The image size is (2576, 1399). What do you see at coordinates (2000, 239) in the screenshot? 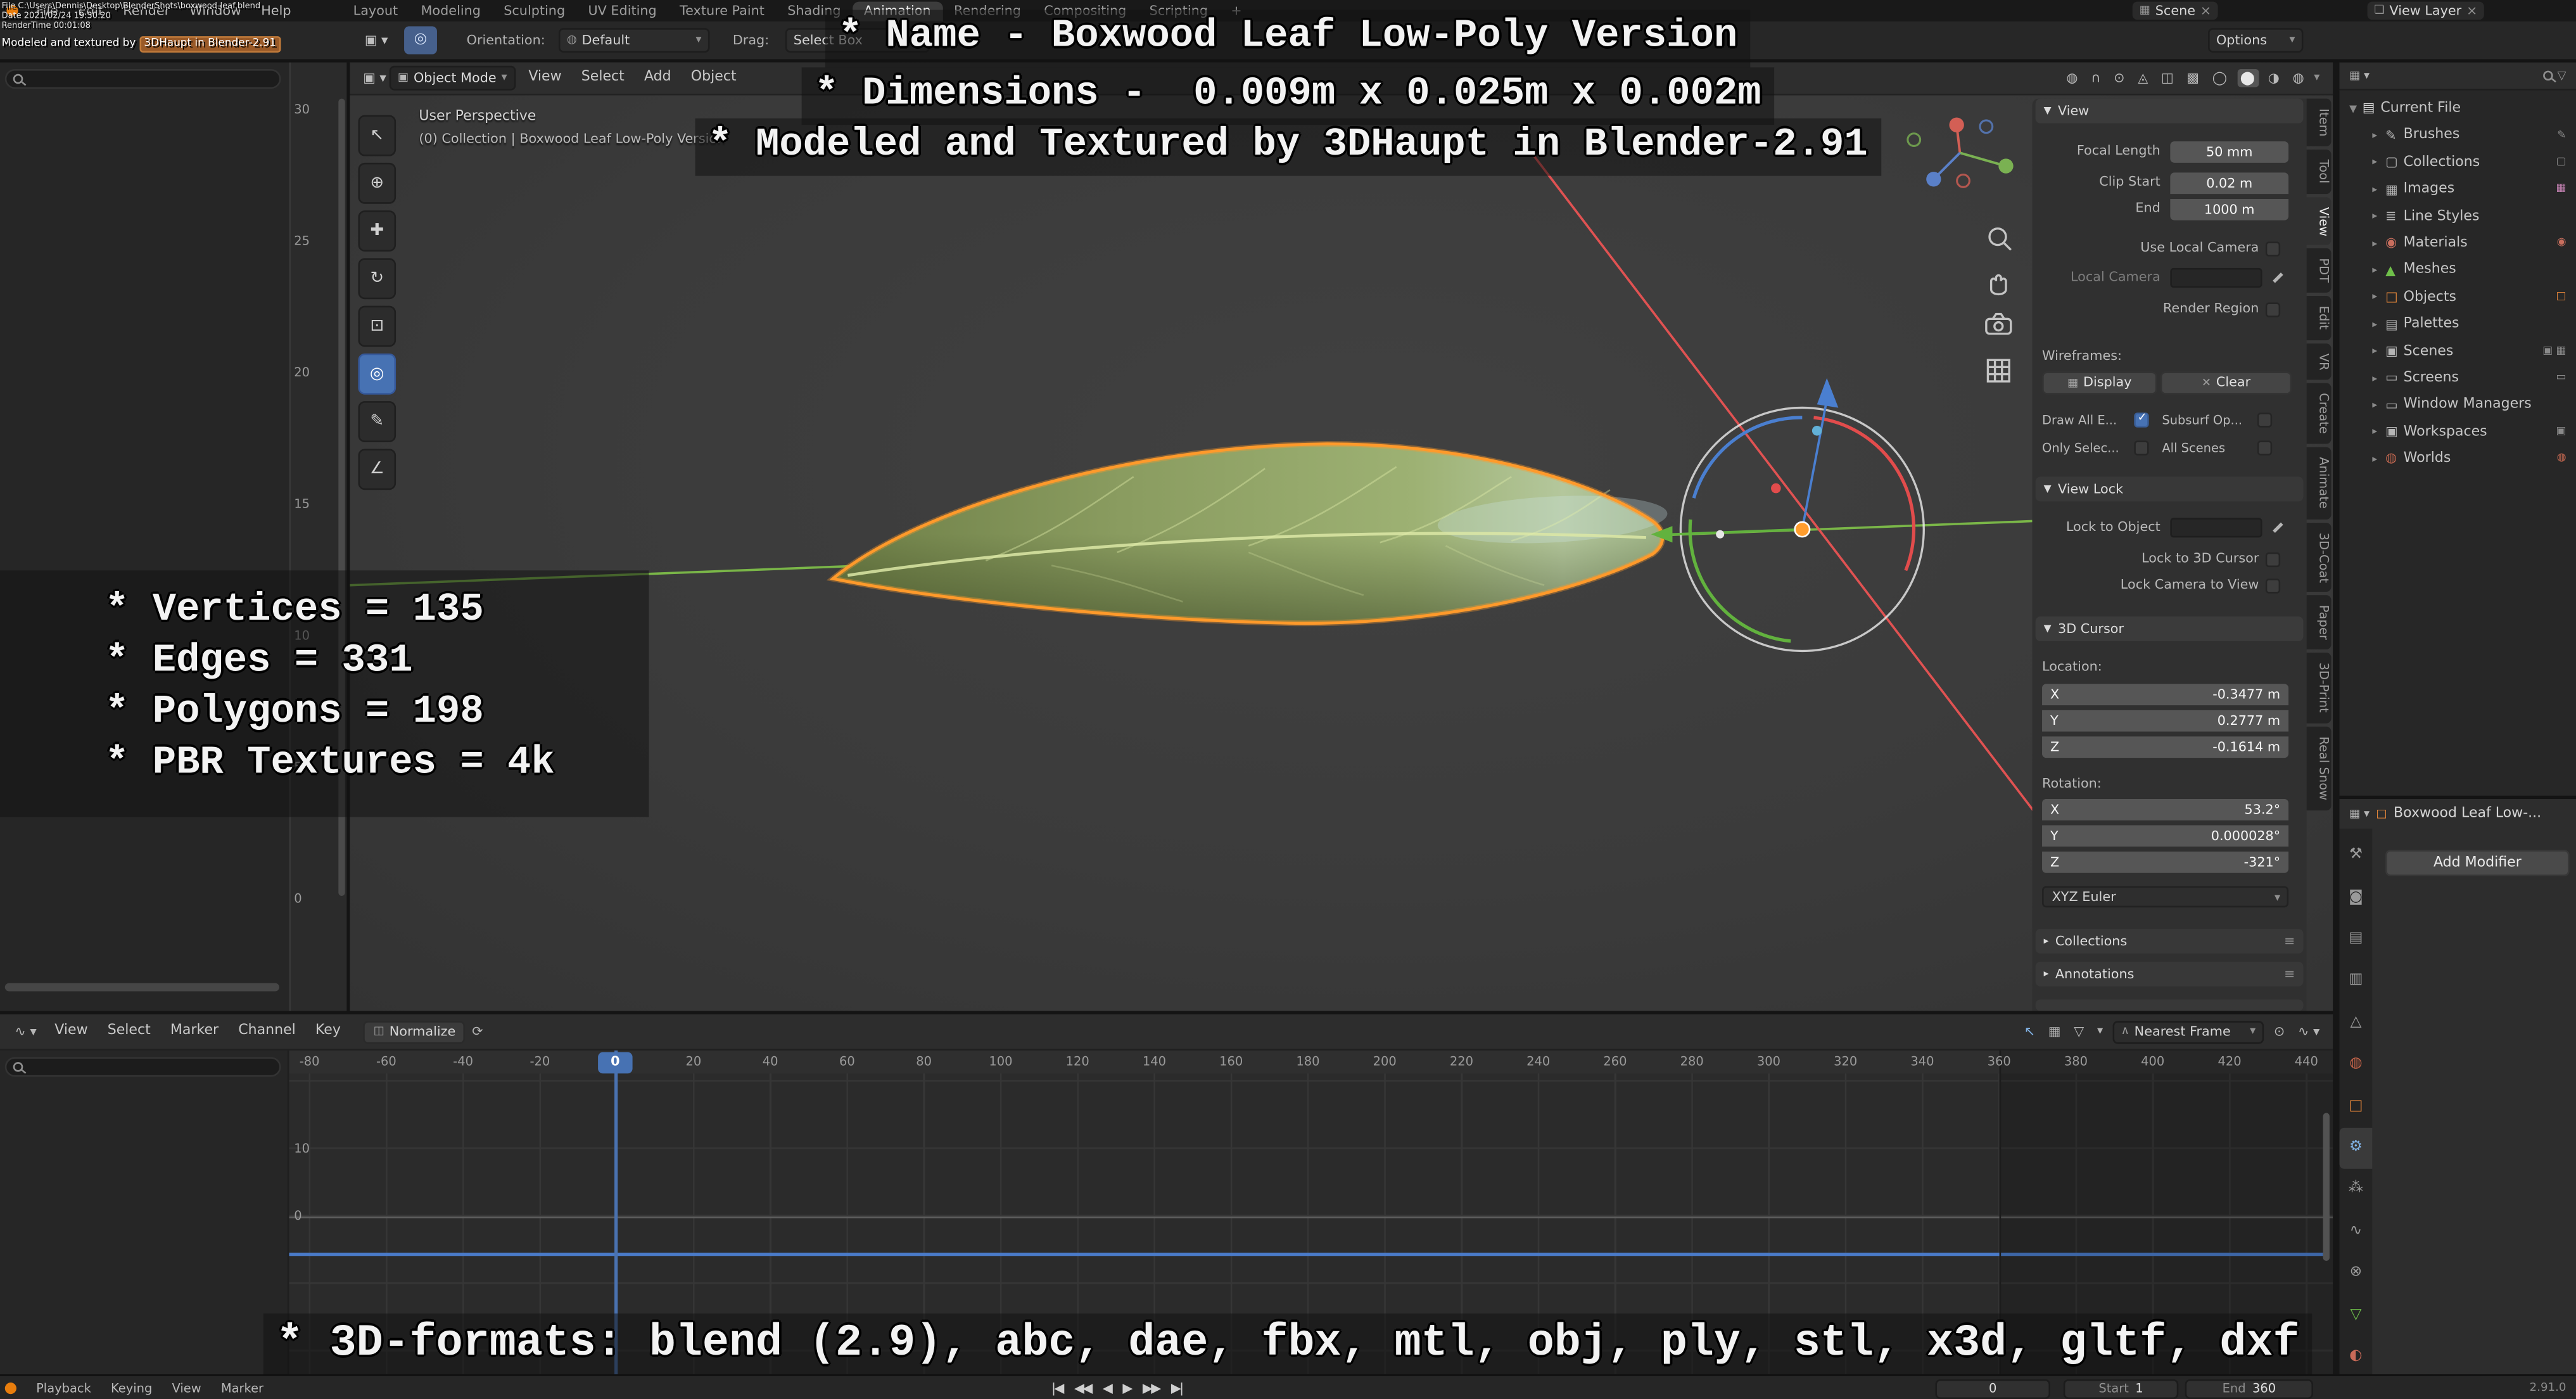
I see `zoom-icon` at bounding box center [2000, 239].